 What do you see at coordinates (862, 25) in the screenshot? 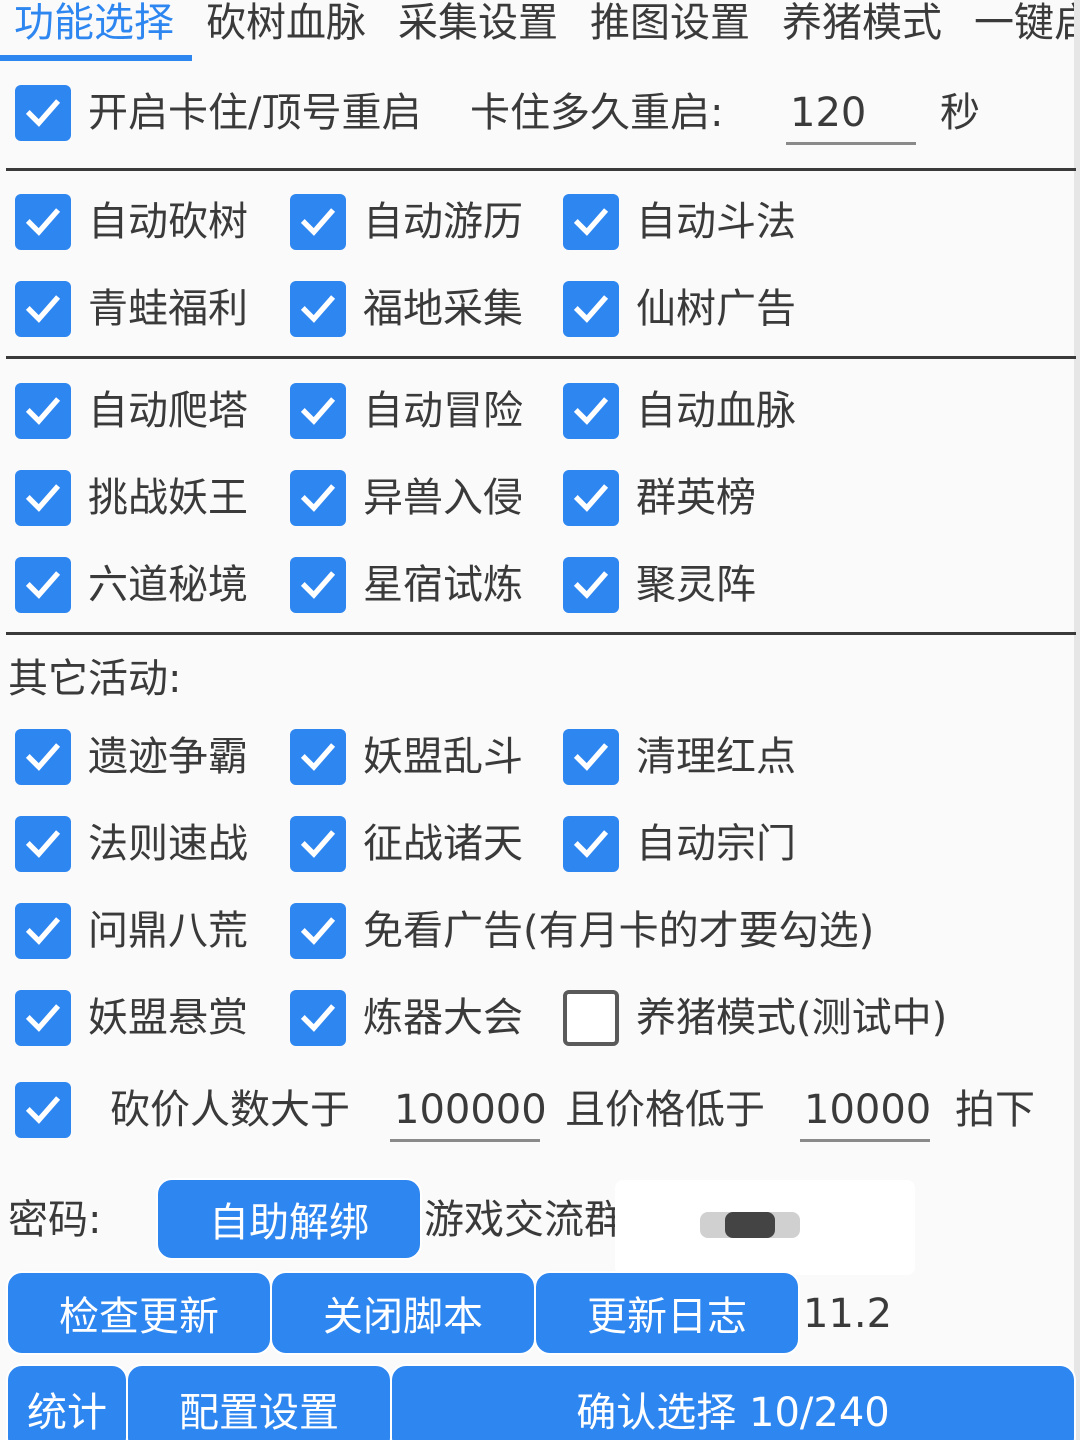
I see `tab-pig-mode: 养猪模式` at bounding box center [862, 25].